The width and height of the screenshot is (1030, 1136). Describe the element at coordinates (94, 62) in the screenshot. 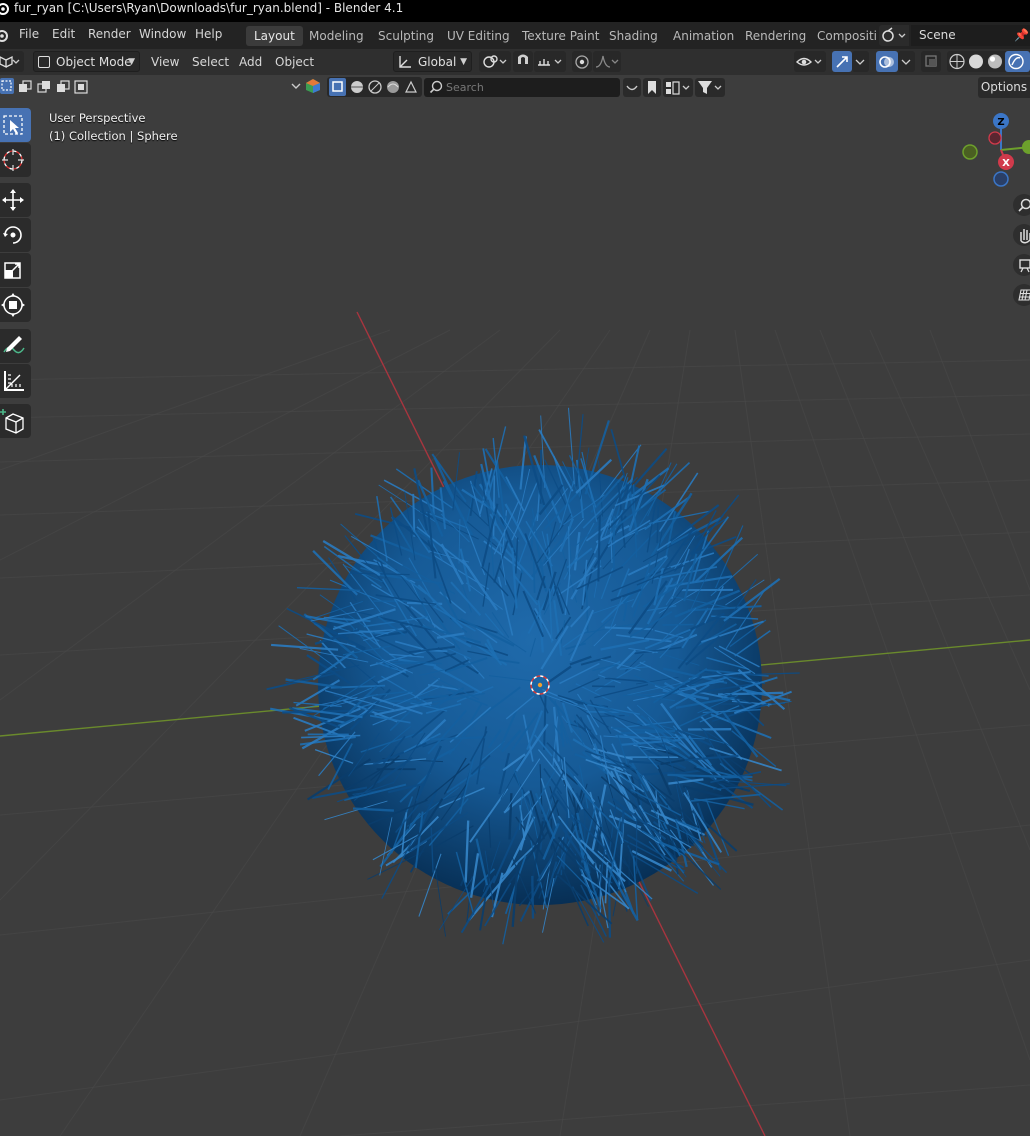

I see `mode-label: Object Mode` at that location.